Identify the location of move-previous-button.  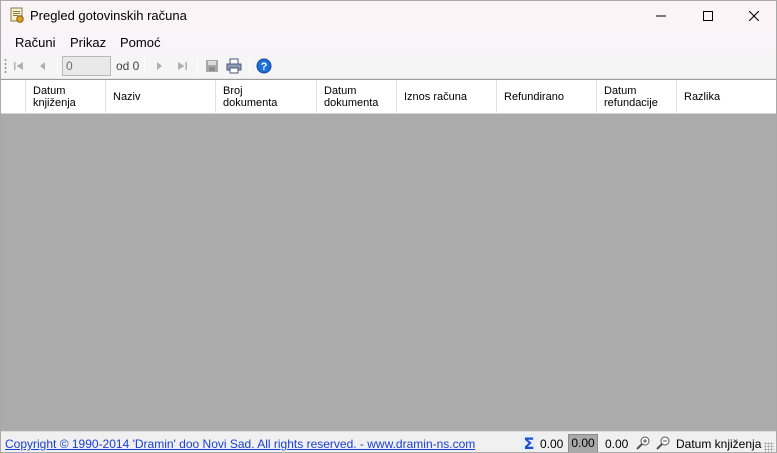
(43, 66).